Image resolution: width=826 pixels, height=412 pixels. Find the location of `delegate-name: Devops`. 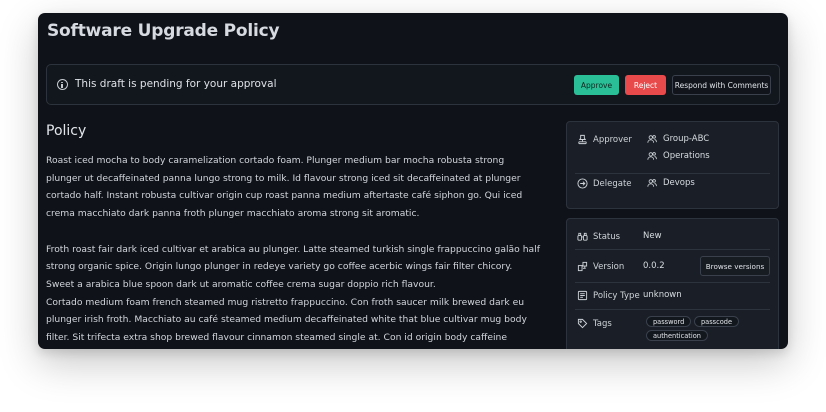

delegate-name: Devops is located at coordinates (679, 183).